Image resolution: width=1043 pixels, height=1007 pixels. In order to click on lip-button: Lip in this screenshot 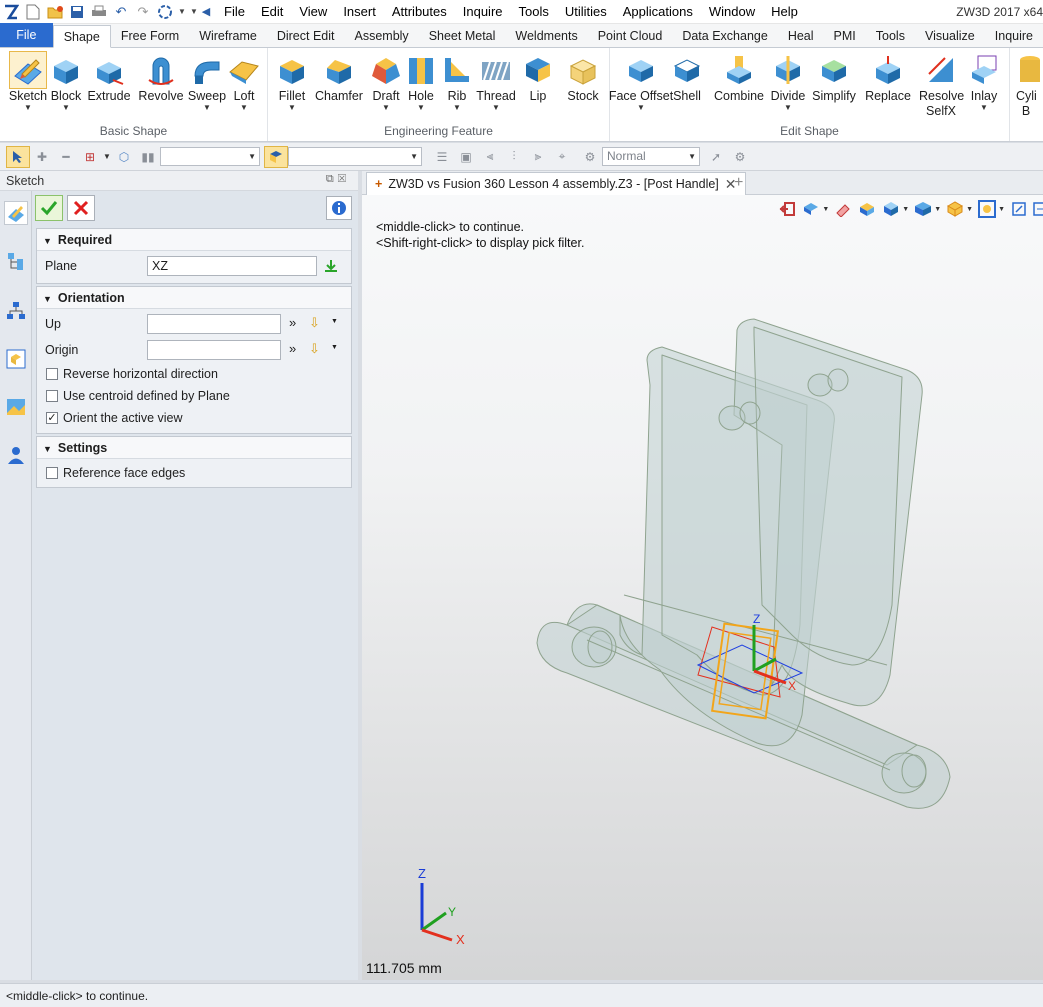, I will do `click(538, 78)`.